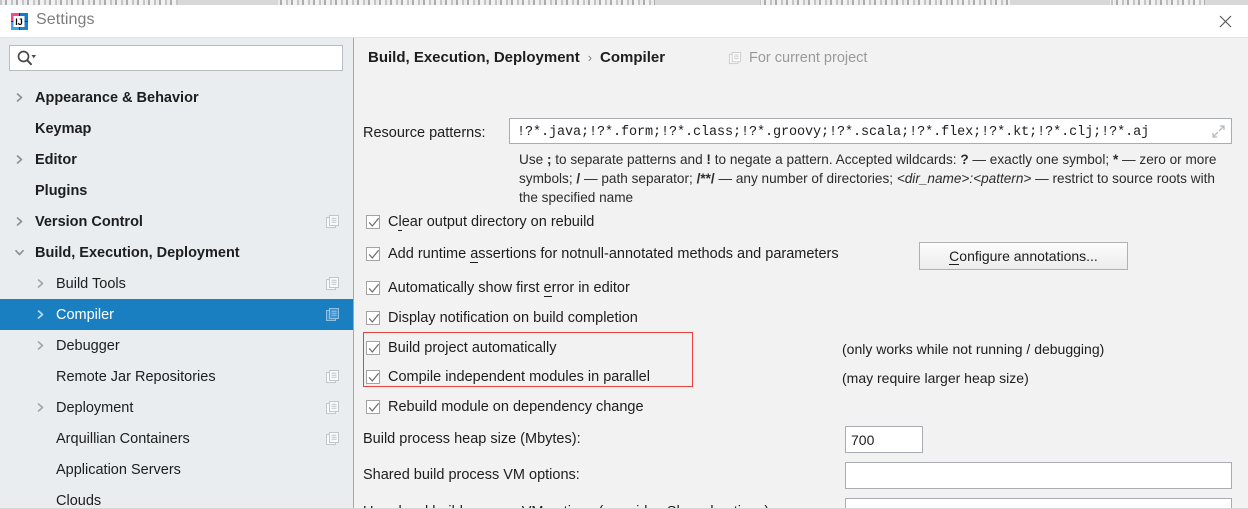  What do you see at coordinates (964, 178) in the screenshot?
I see `hint-dir-pattern: <dir_name>:<pattern>` at bounding box center [964, 178].